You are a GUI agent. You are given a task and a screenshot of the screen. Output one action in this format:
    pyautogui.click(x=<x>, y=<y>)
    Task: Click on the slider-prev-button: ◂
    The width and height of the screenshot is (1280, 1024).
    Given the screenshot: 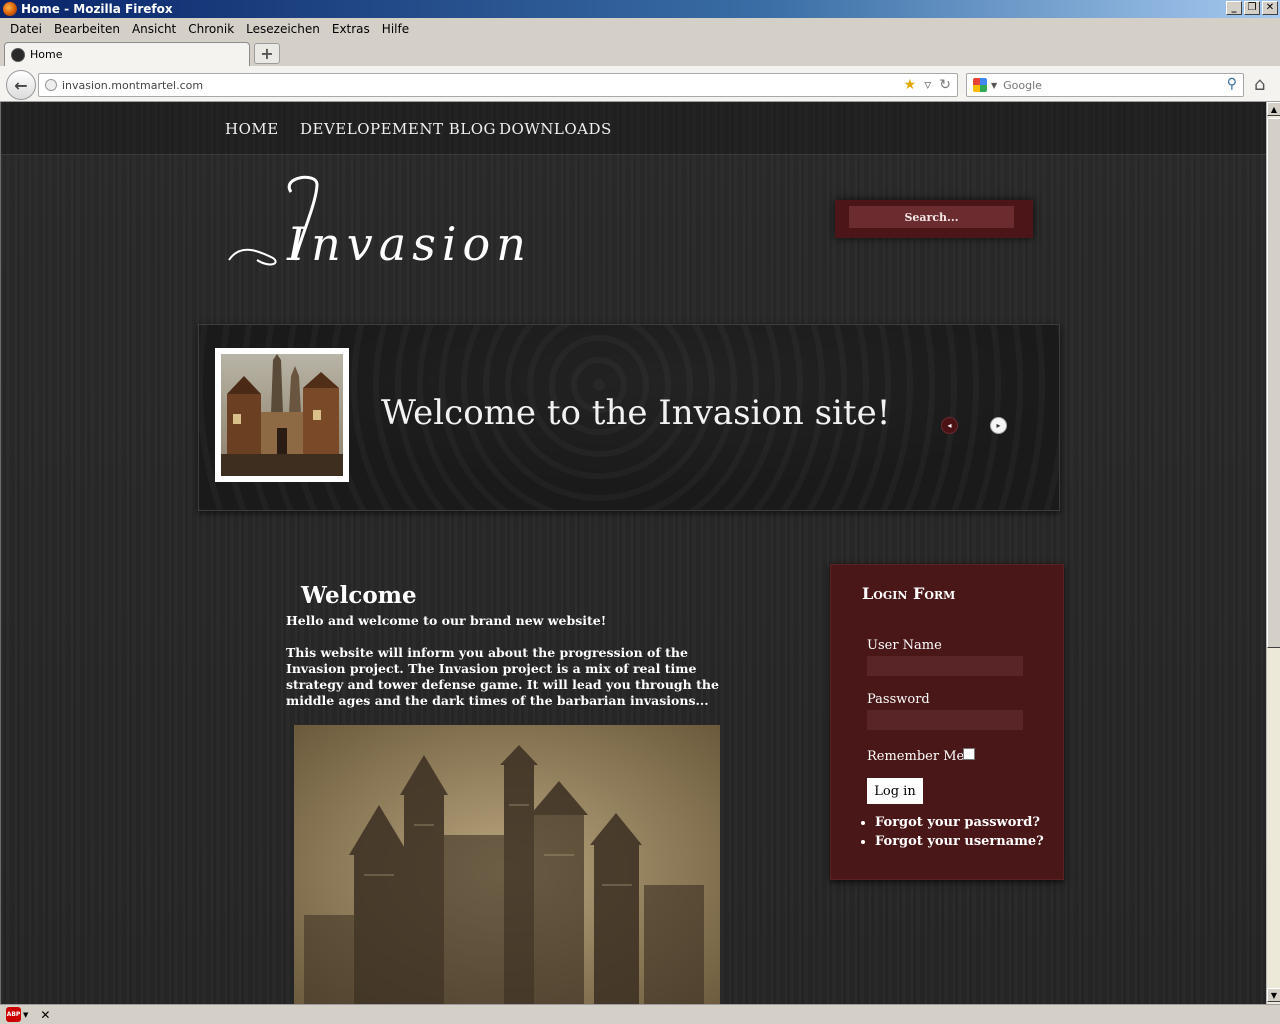 What is the action you would take?
    pyautogui.click(x=949, y=425)
    